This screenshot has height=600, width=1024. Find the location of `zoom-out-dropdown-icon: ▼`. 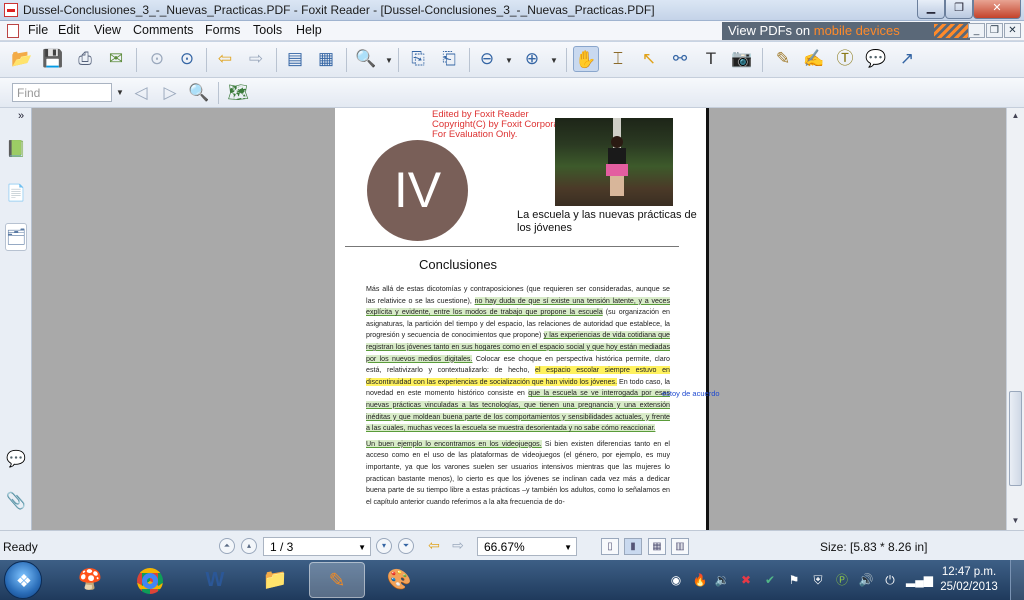

zoom-out-dropdown-icon: ▼ is located at coordinates (509, 61).